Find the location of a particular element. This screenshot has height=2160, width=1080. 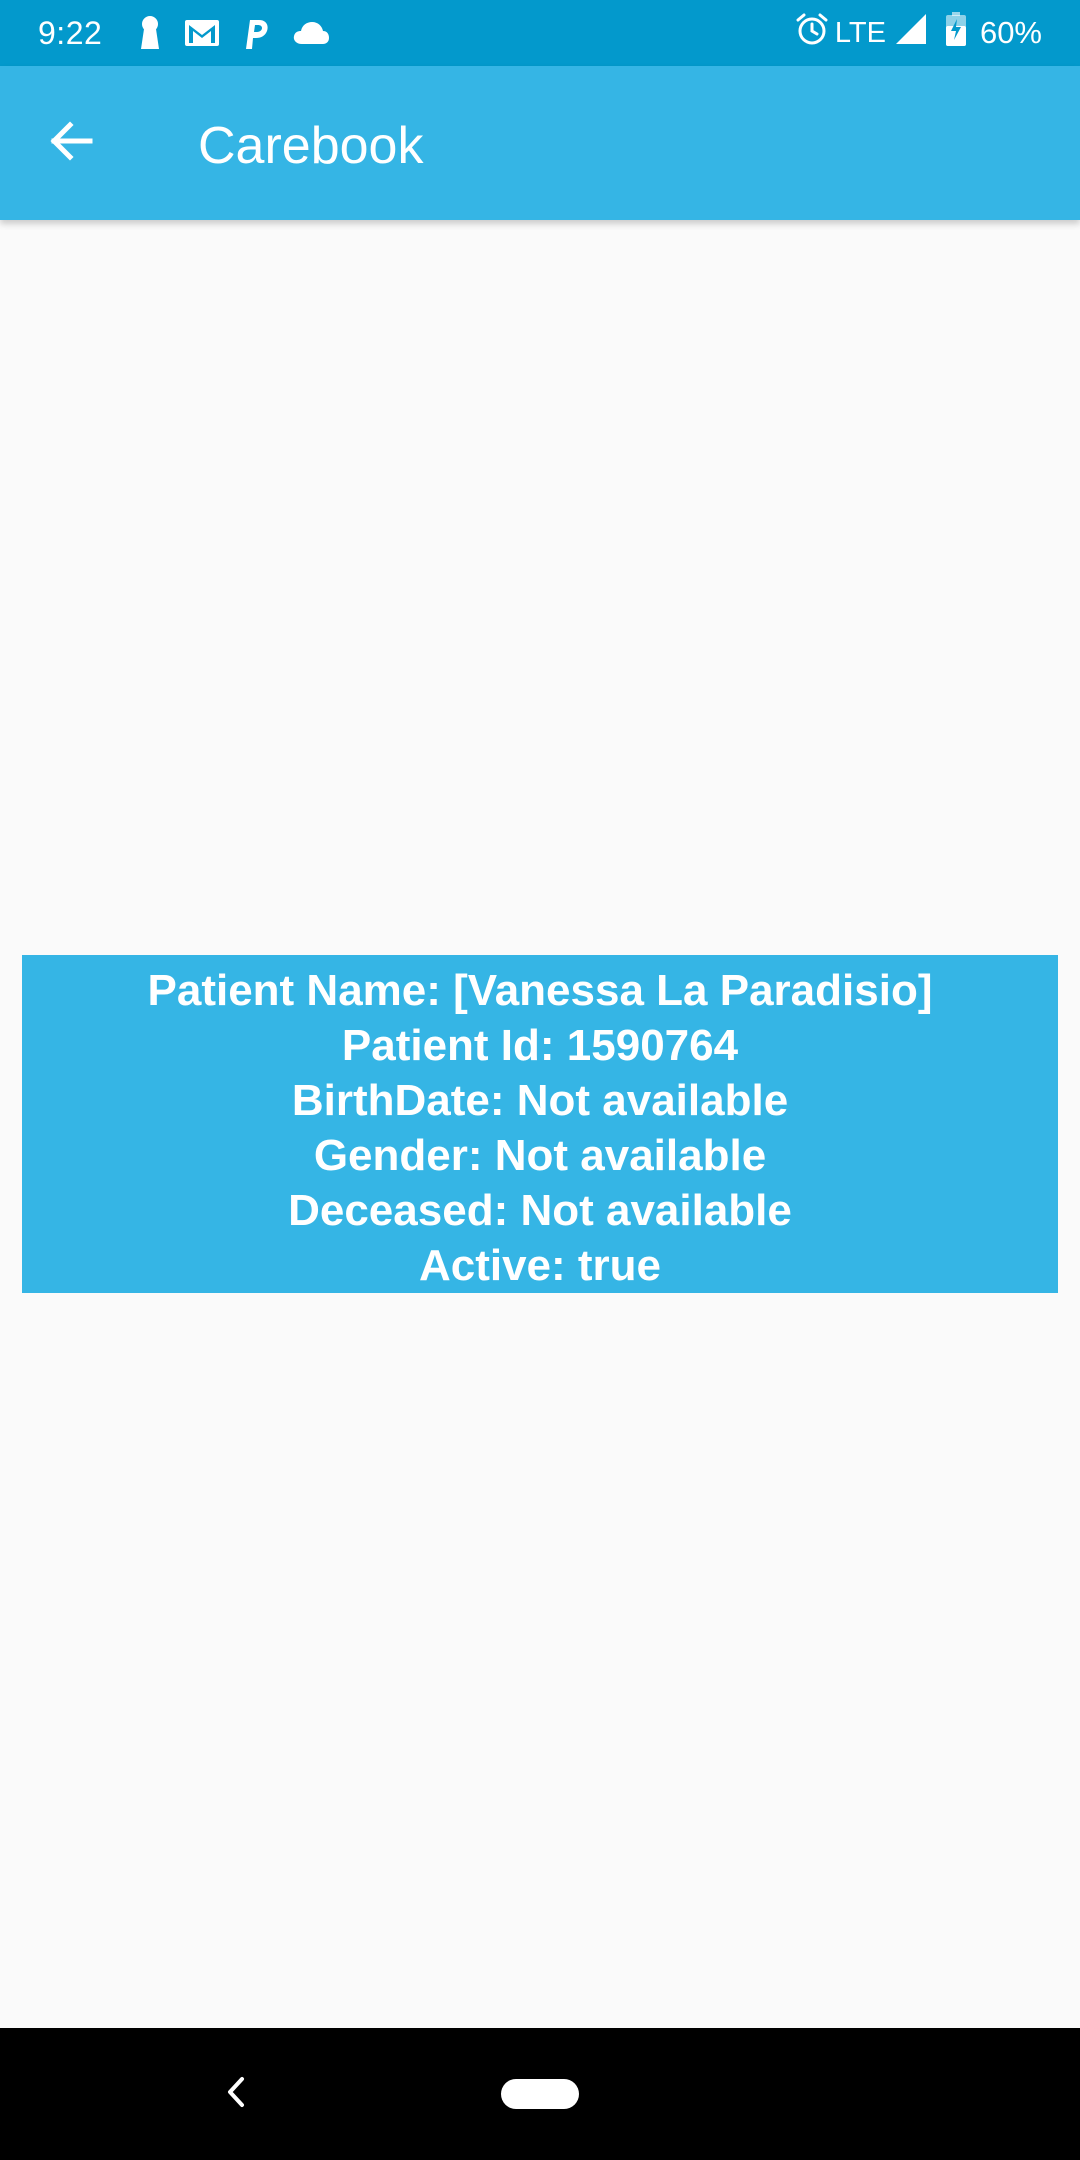

back-button is located at coordinates (70, 143).